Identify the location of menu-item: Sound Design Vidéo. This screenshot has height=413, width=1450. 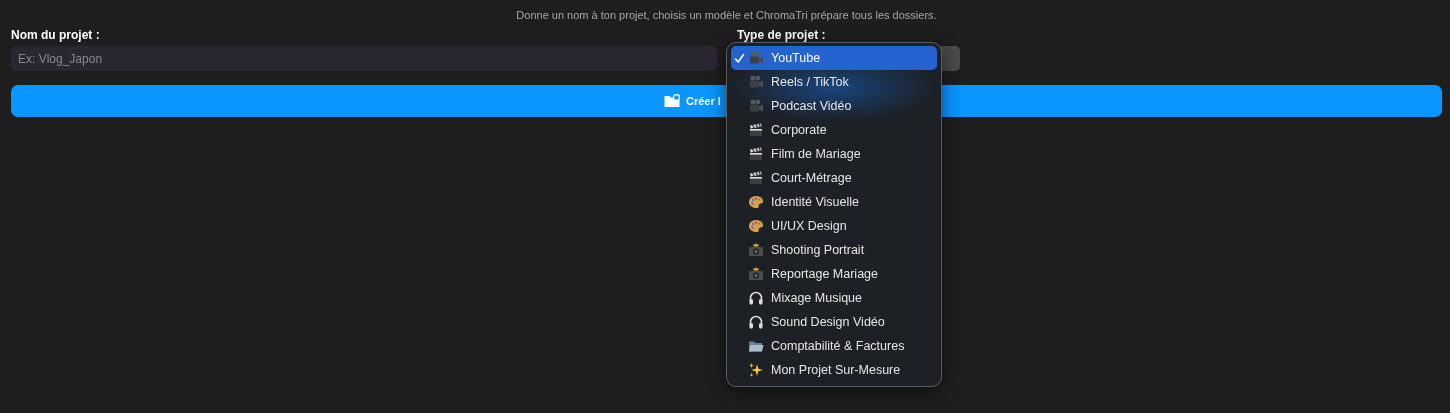
(834, 322).